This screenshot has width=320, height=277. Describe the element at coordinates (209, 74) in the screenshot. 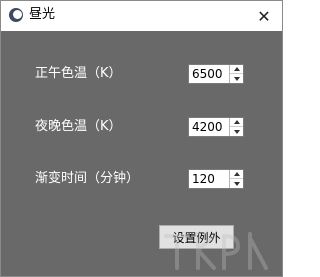

I see `day-temp-input` at that location.